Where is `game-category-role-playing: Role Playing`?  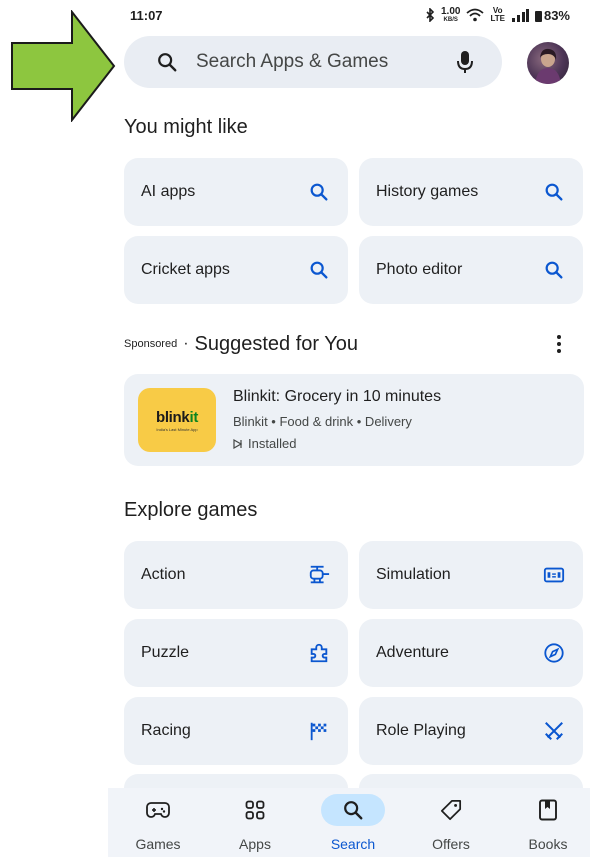
game-category-role-playing: Role Playing is located at coordinates (471, 731).